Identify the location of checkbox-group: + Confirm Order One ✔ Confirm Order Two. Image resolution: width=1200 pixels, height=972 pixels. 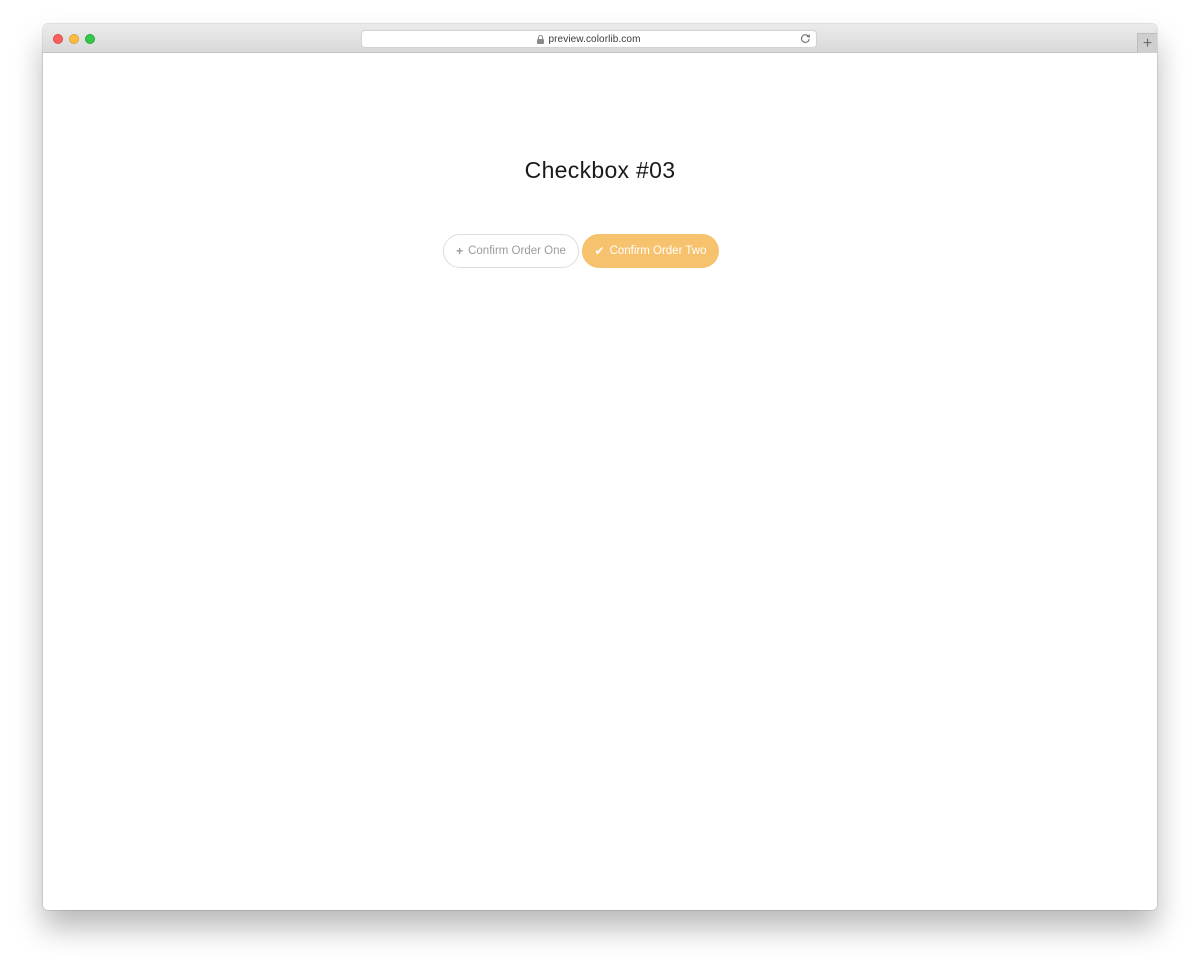
(581, 251).